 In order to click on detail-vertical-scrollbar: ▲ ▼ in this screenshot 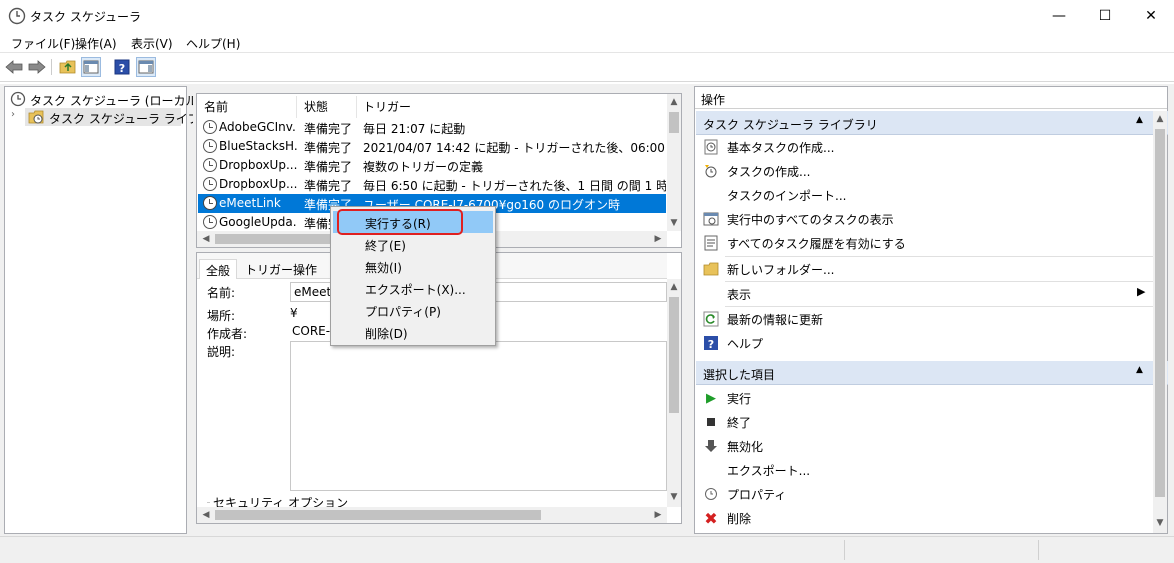, I will do `click(674, 393)`.